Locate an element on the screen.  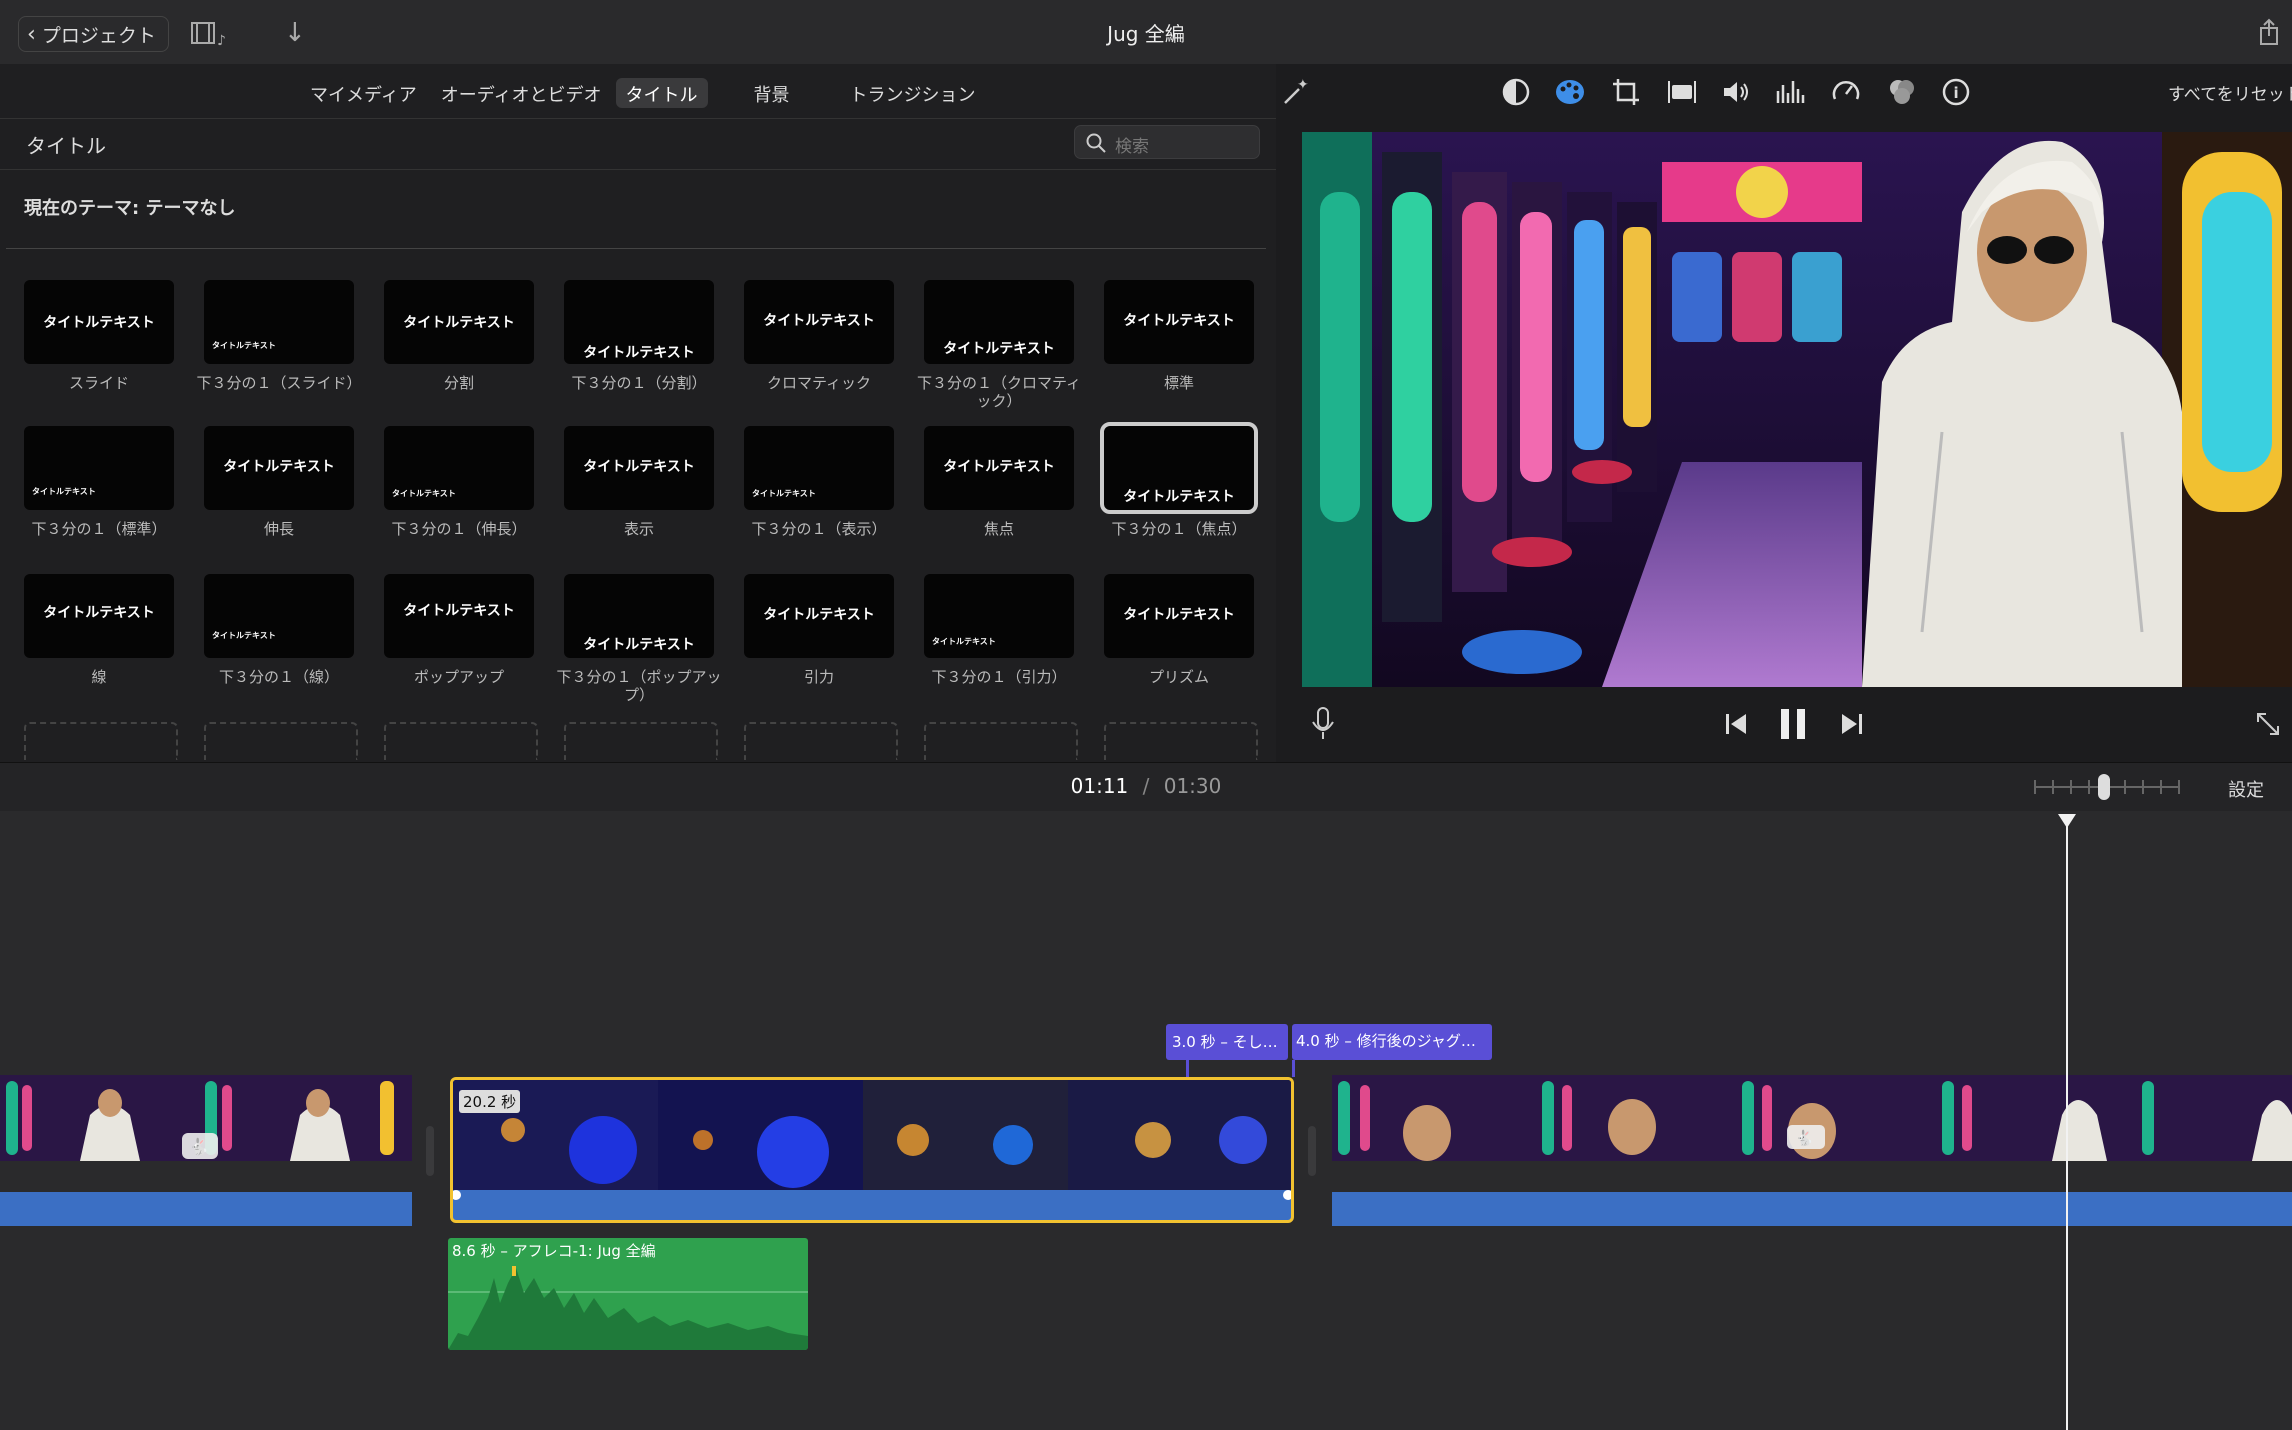
noise-reduction-icon is located at coordinates (1902, 92).